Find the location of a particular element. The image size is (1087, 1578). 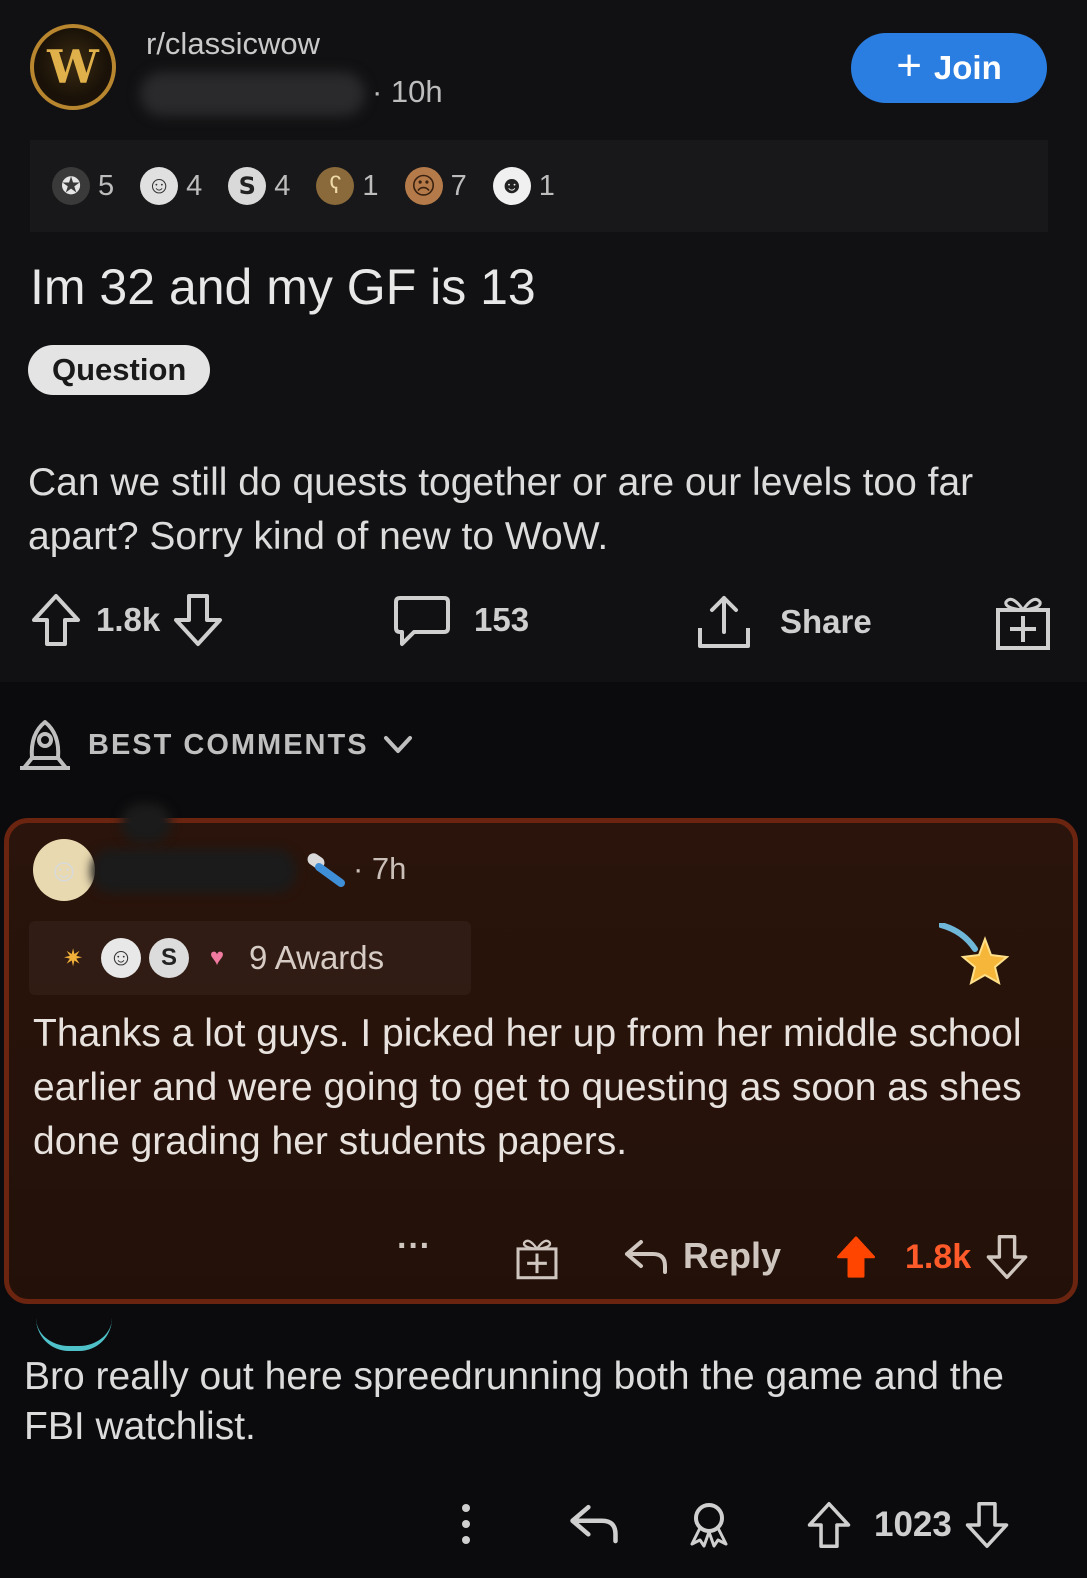

gold-award-icon: ✪ is located at coordinates (71, 186).